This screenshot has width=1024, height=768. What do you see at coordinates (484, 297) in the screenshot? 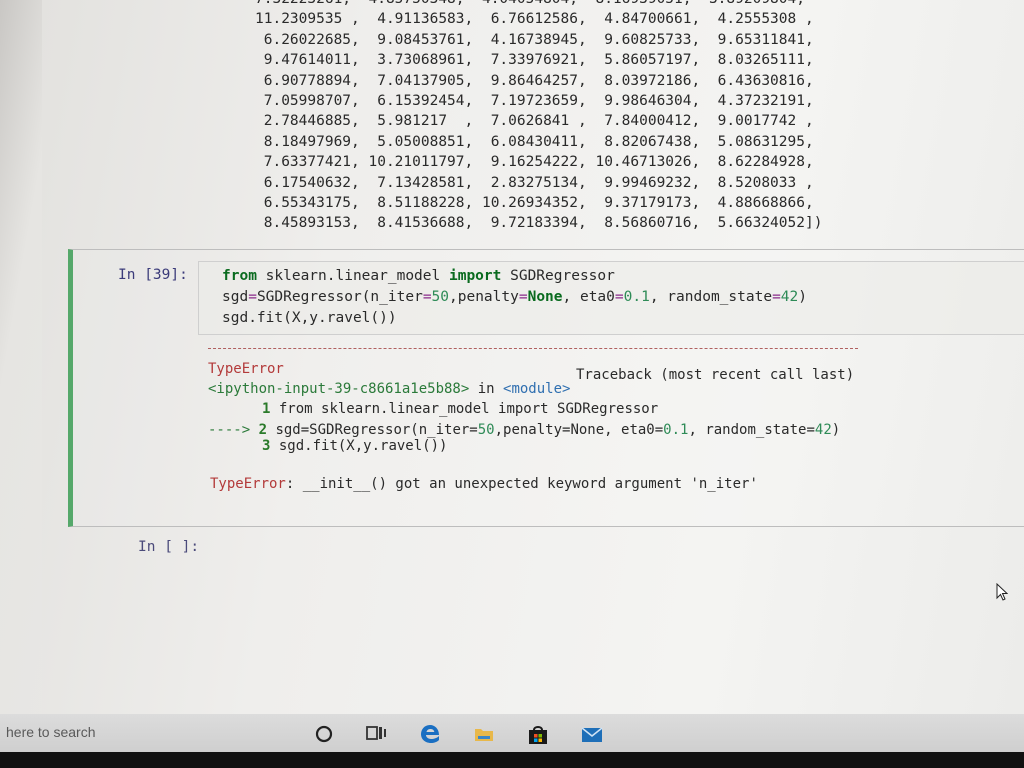
I see `code-token: ,penalty` at bounding box center [484, 297].